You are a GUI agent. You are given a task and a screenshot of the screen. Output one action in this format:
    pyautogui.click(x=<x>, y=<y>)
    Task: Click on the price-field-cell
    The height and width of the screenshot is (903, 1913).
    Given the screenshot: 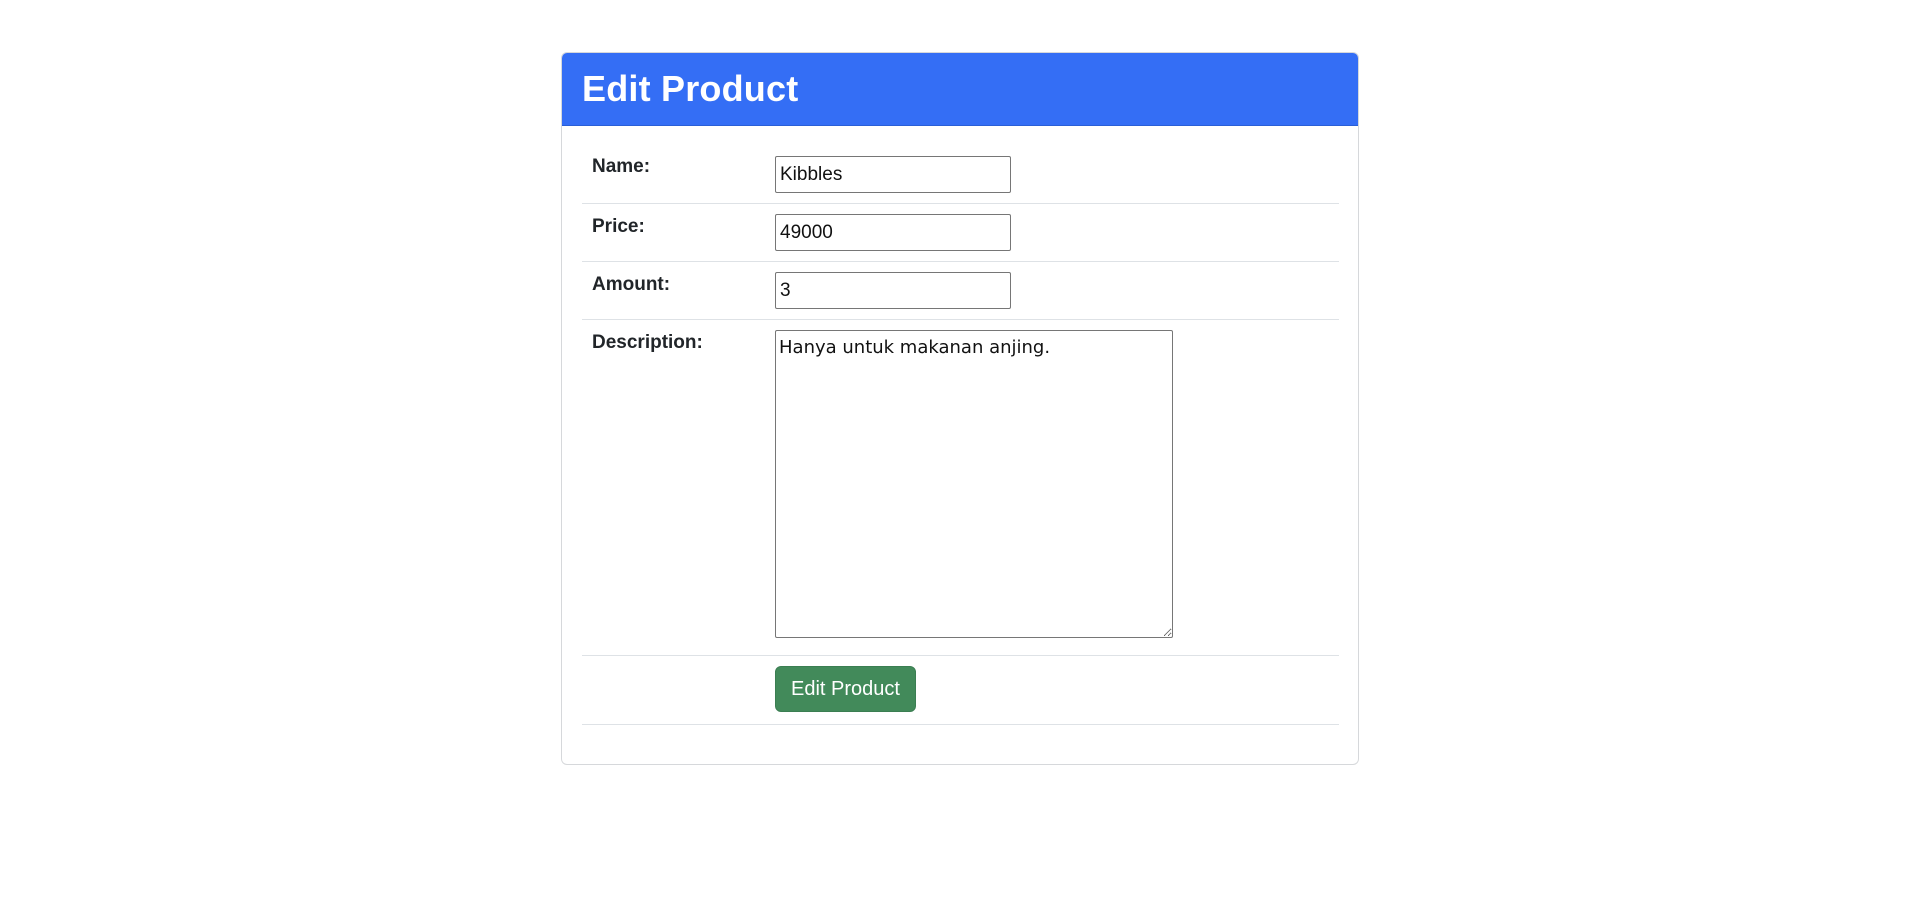 What is the action you would take?
    pyautogui.click(x=1052, y=232)
    